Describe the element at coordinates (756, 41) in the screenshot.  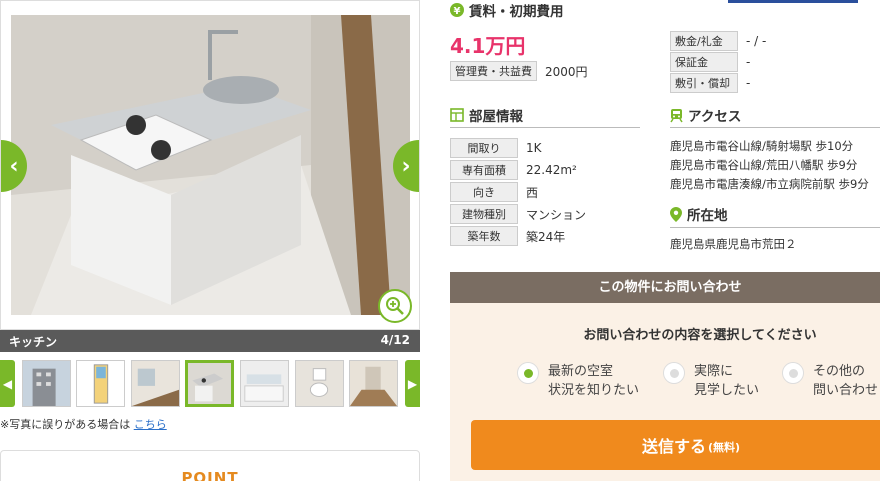
I see `deposit-value: - / -` at that location.